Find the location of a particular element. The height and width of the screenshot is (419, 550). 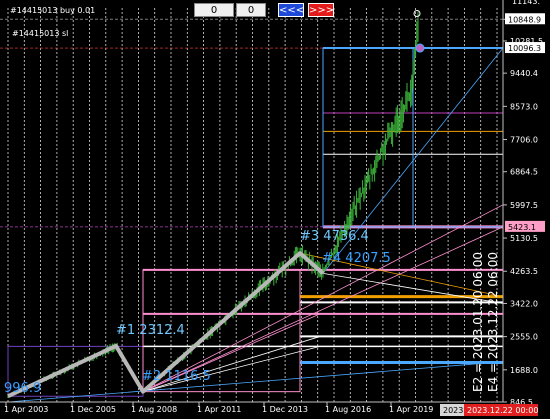

point-4-label: #4 4207.5 is located at coordinates (356, 258).